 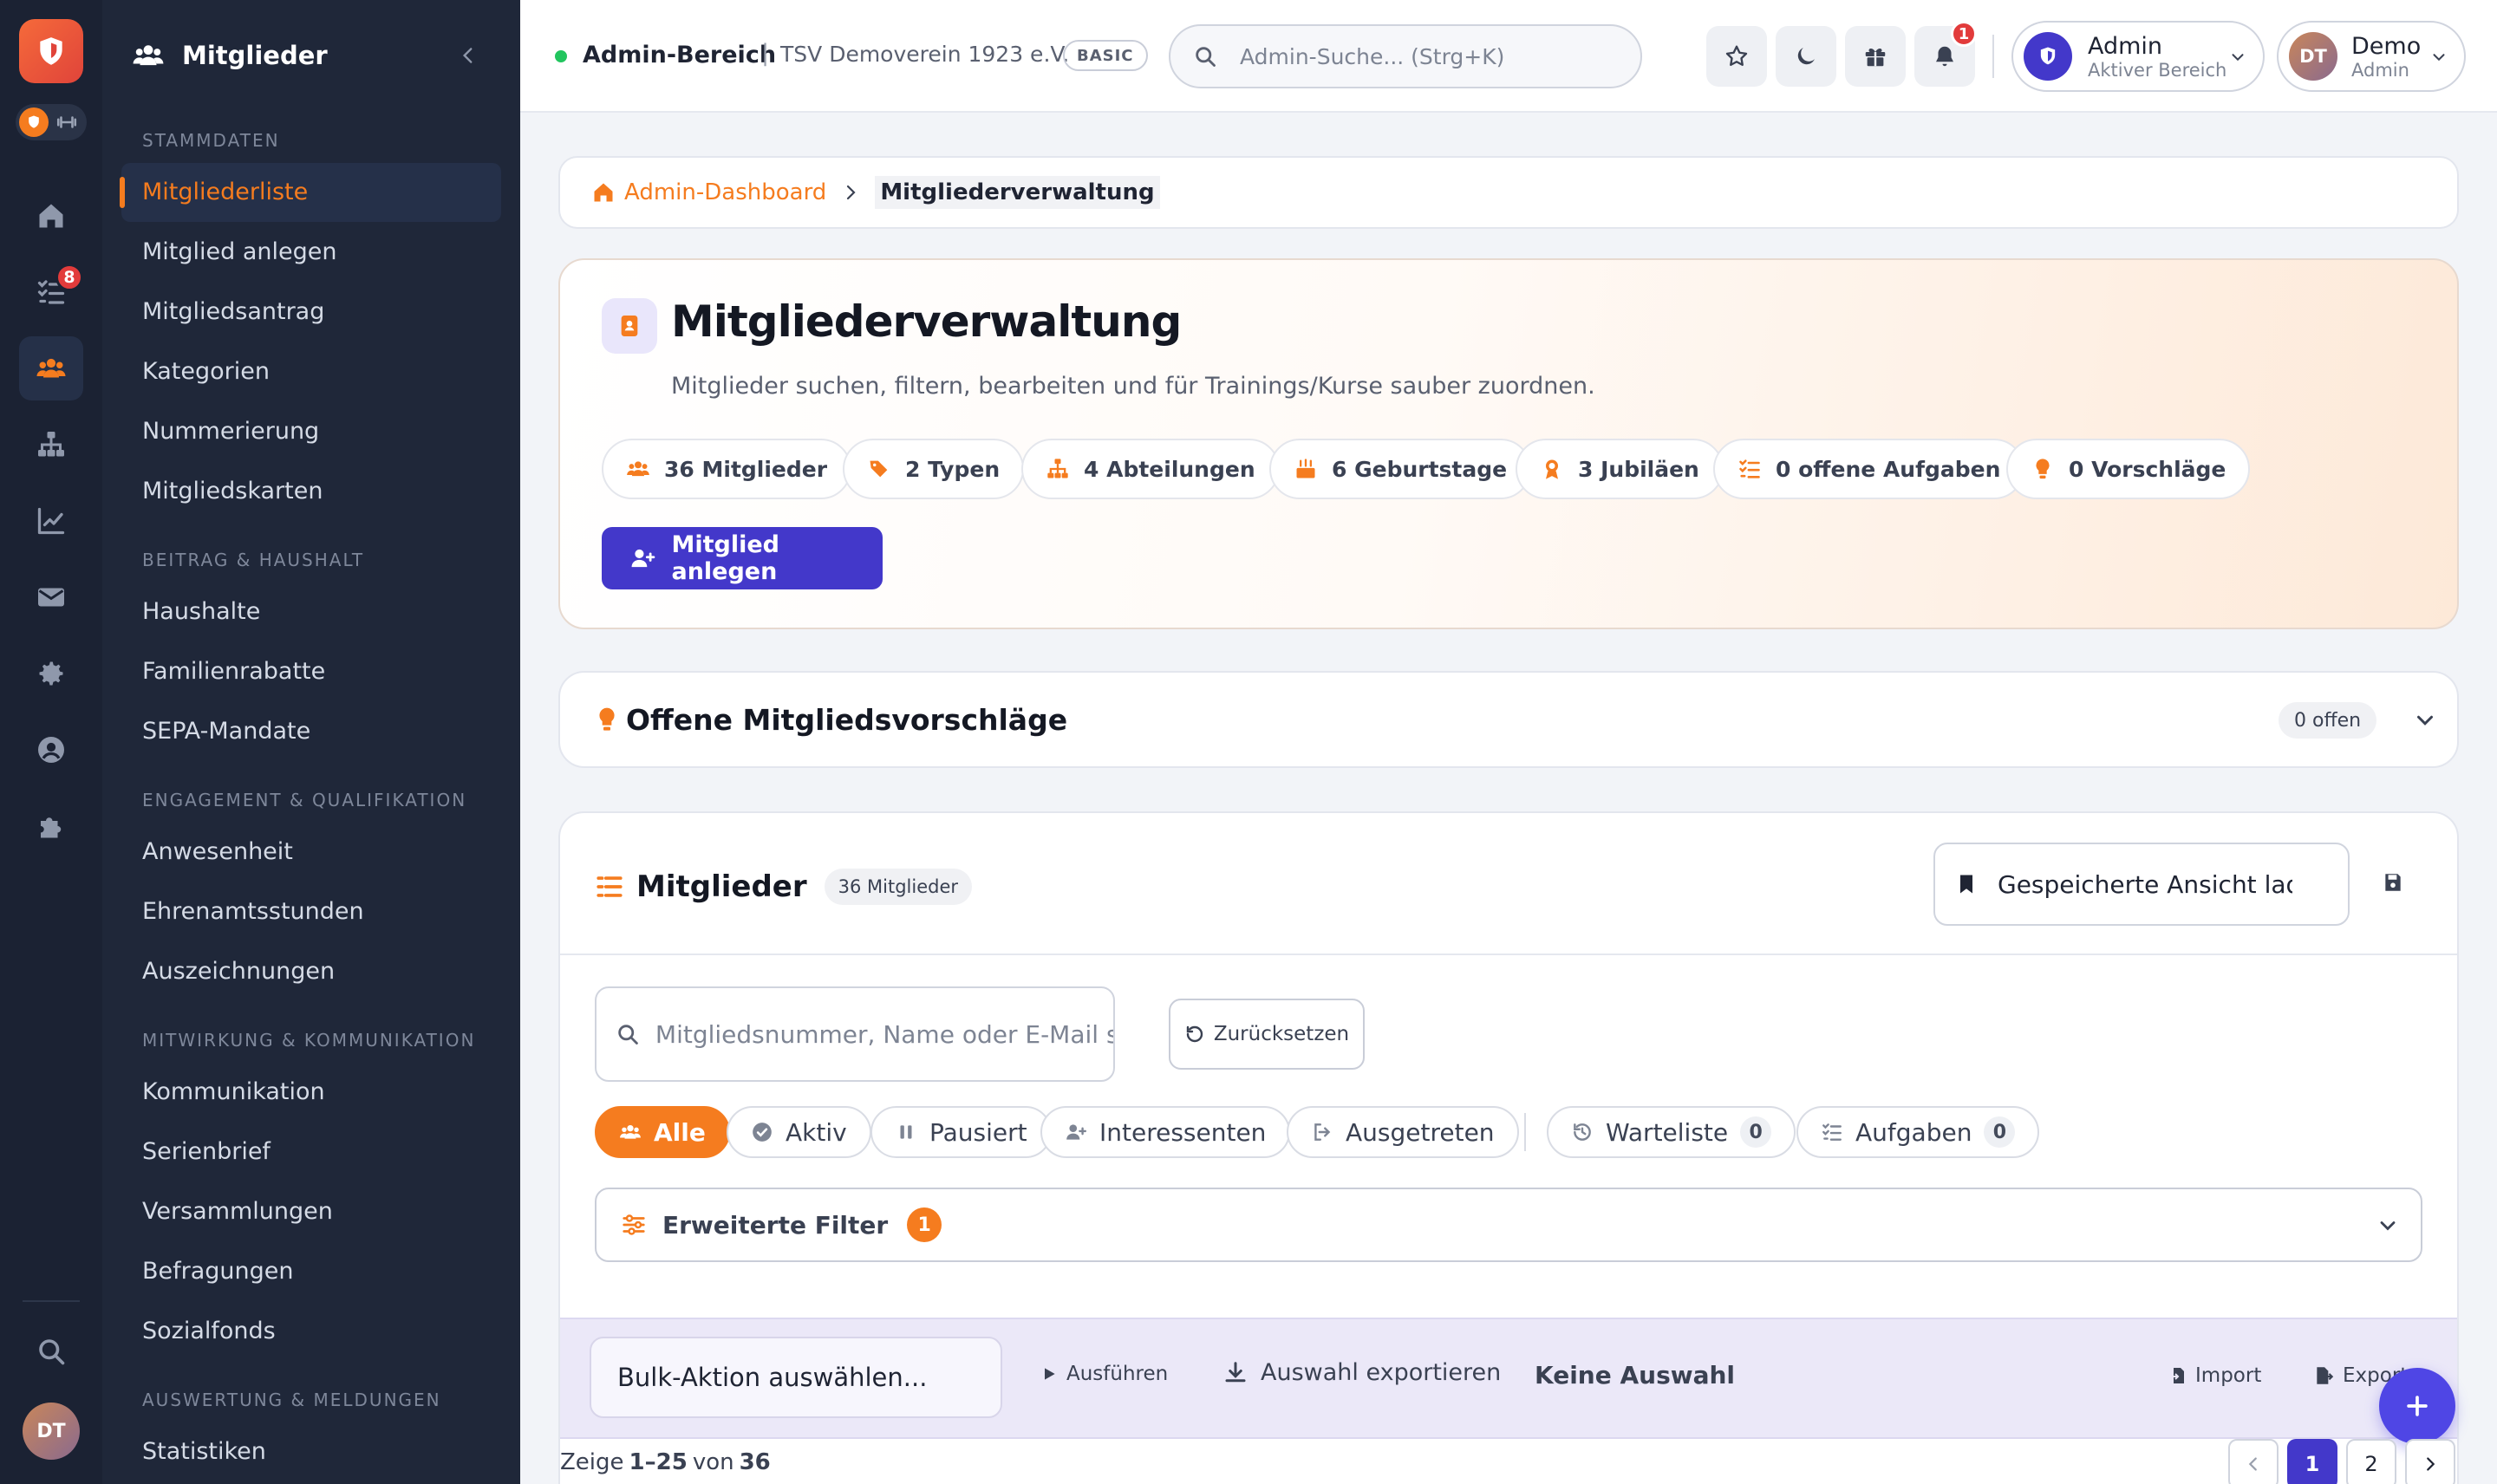 I want to click on breadcrumb-home: Admin-Dashboard, so click(x=725, y=192).